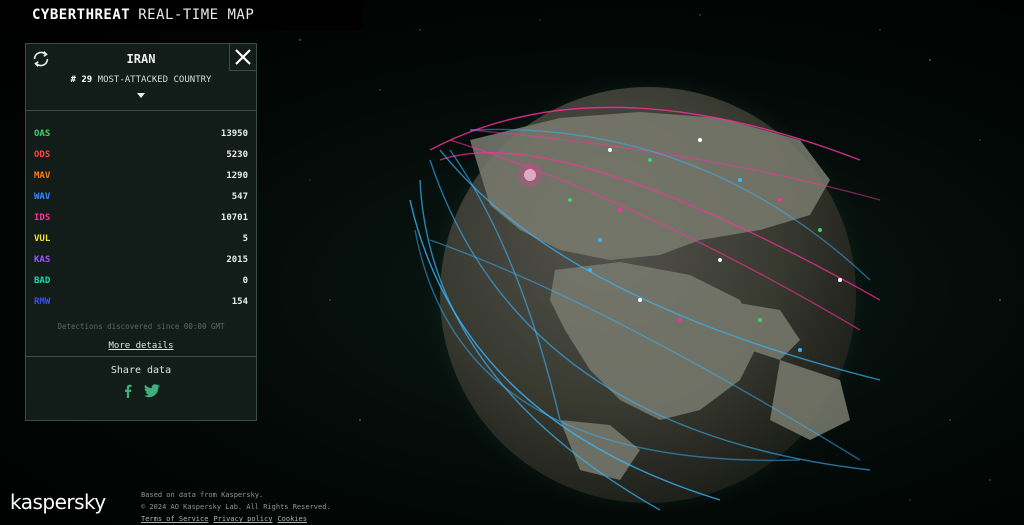 The height and width of the screenshot is (525, 1024). Describe the element at coordinates (128, 391) in the screenshot. I see `facebook-icon` at that location.